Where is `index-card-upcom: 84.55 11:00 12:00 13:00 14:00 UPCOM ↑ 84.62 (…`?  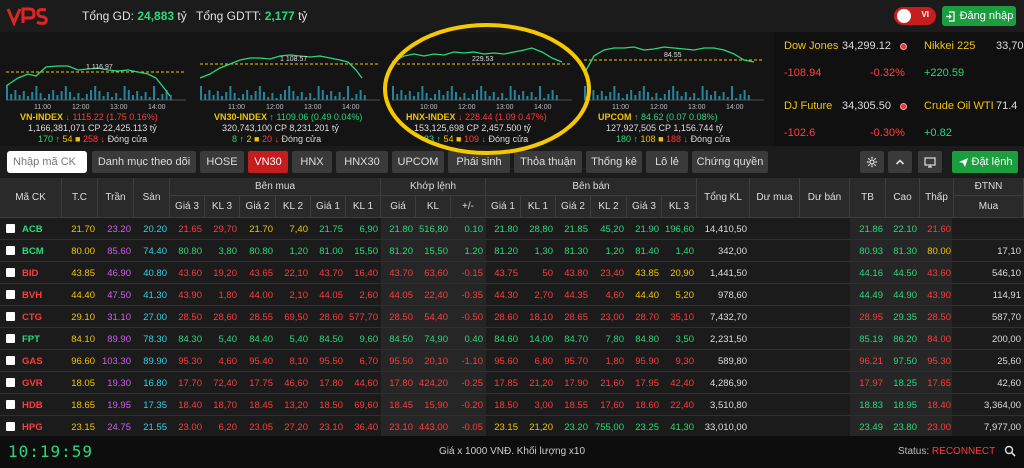 index-card-upcom: 84.55 11:00 12:00 13:00 14:00 UPCOM ↑ 84.62 (… is located at coordinates (674, 89).